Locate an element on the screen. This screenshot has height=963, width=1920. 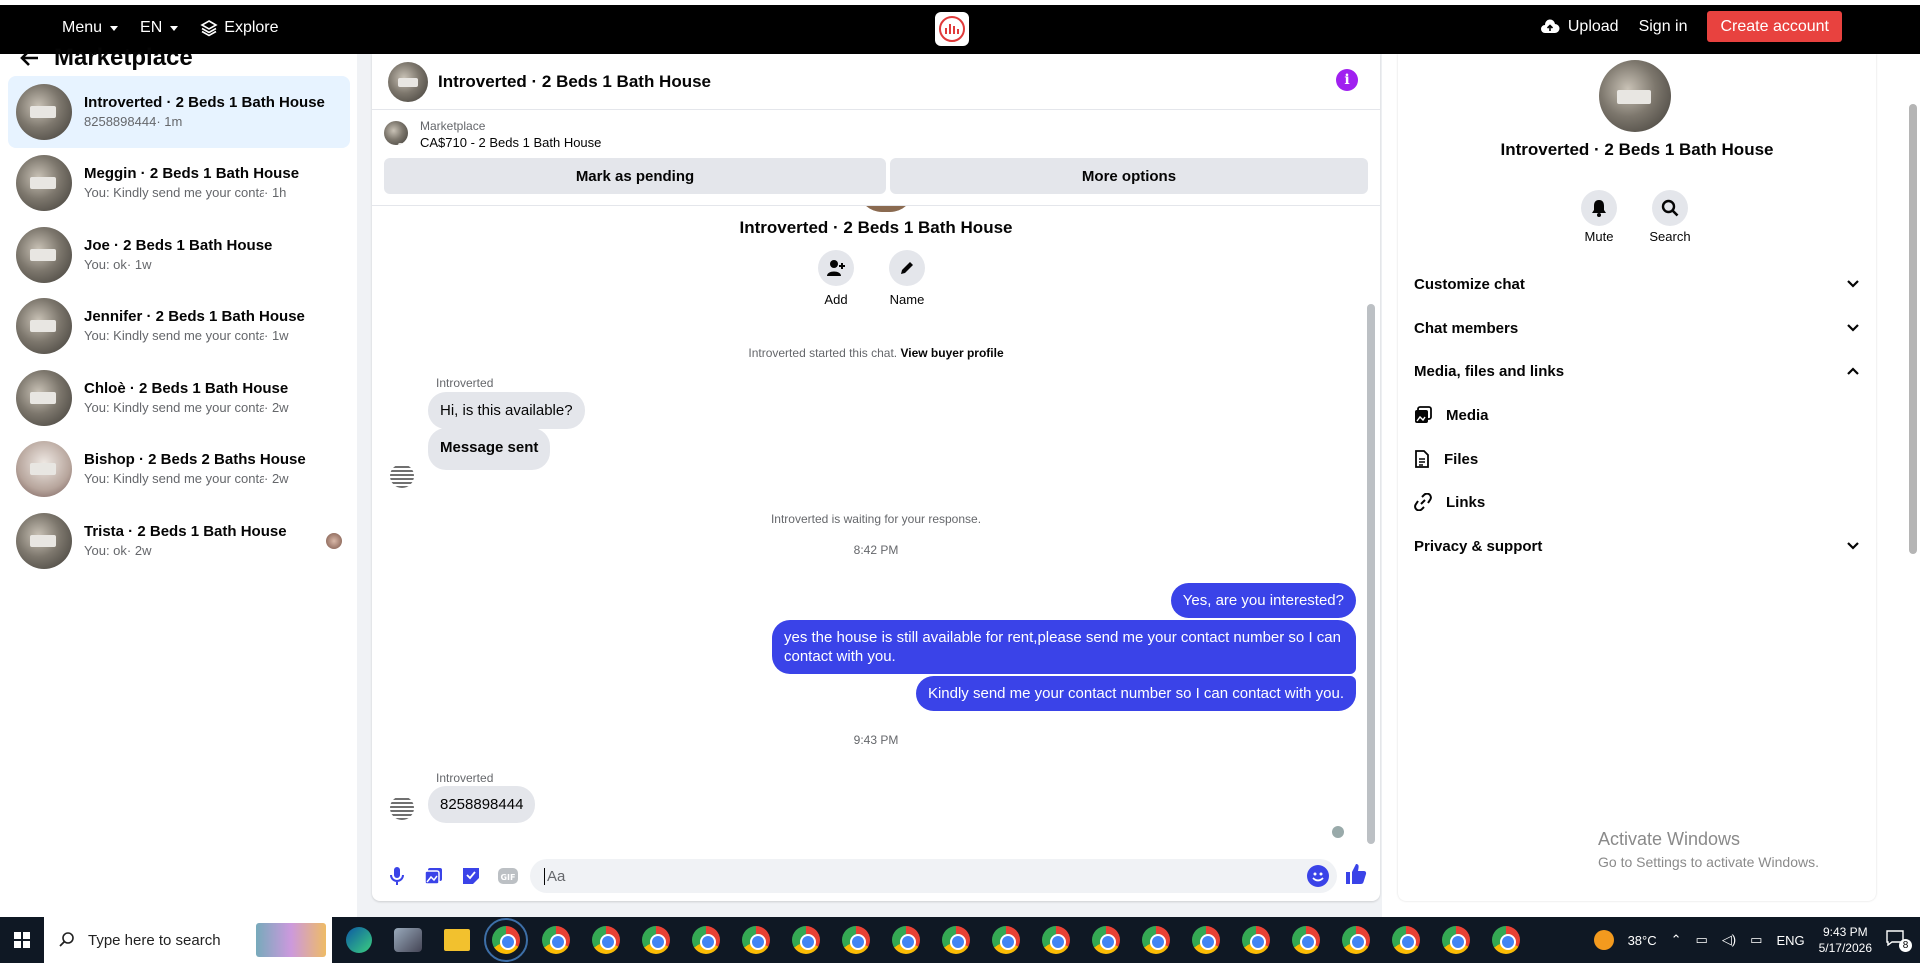
sidebar-title: Marketplace is located at coordinates (123, 57).